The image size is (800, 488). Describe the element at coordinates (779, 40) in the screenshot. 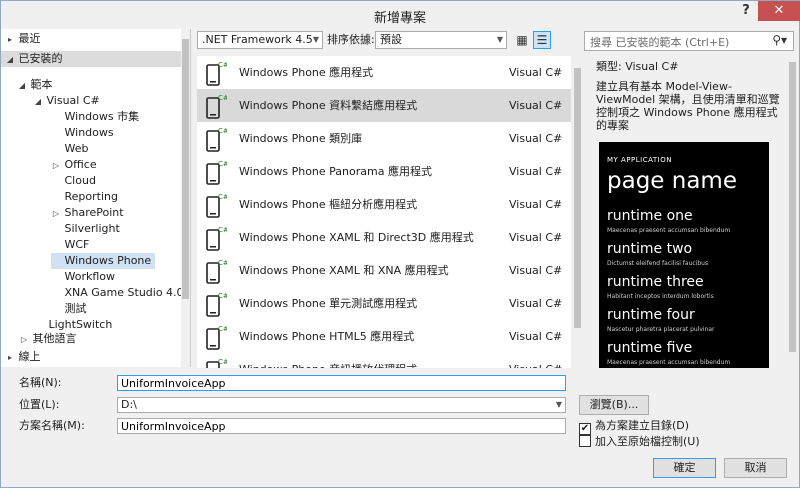

I see `search-icon: ⚲▾` at that location.